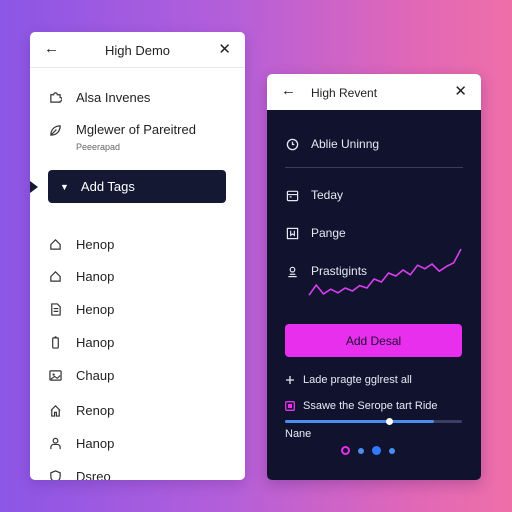 The height and width of the screenshot is (512, 512). What do you see at coordinates (137, 375) in the screenshot?
I see `menu-item-chaup: Chaup` at bounding box center [137, 375].